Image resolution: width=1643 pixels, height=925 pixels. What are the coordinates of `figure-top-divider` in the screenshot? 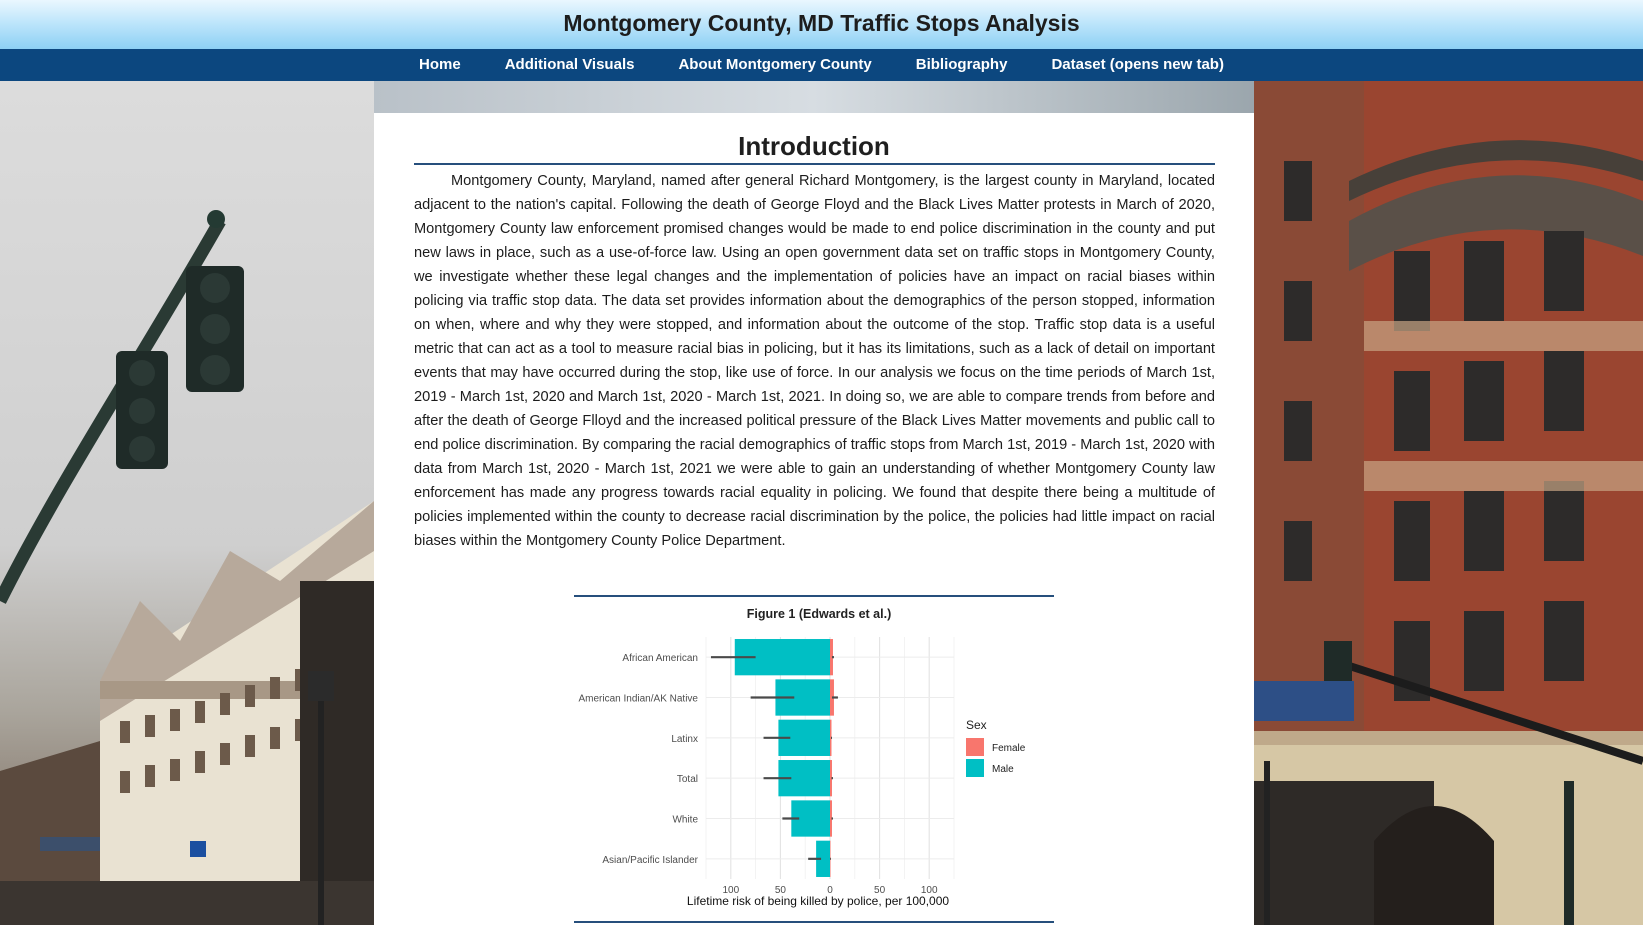 It's located at (814, 596).